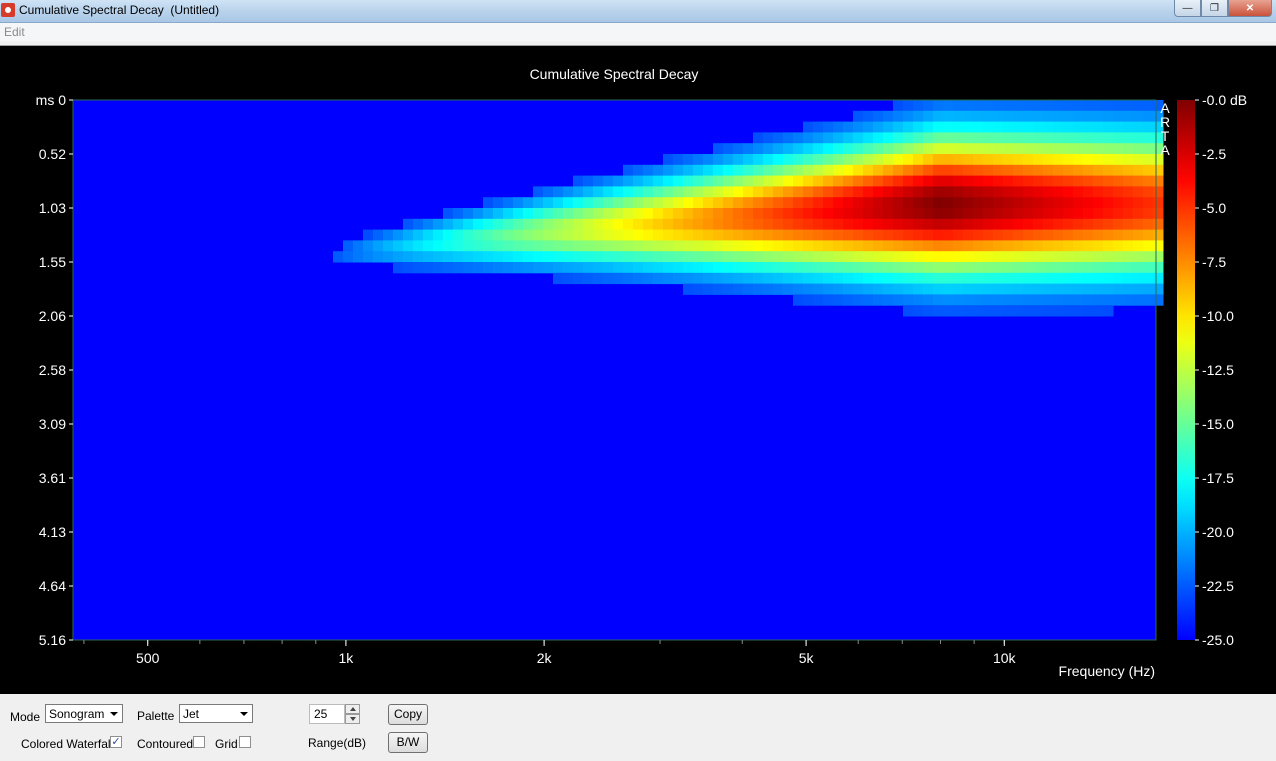 This screenshot has width=1276, height=761. What do you see at coordinates (52, 640) in the screenshot?
I see `y-tick-label: 5.16` at bounding box center [52, 640].